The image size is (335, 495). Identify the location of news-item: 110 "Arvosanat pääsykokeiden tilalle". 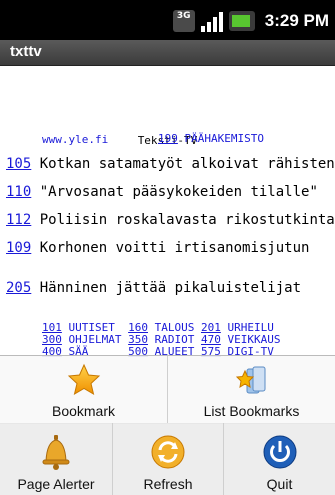
(162, 192).